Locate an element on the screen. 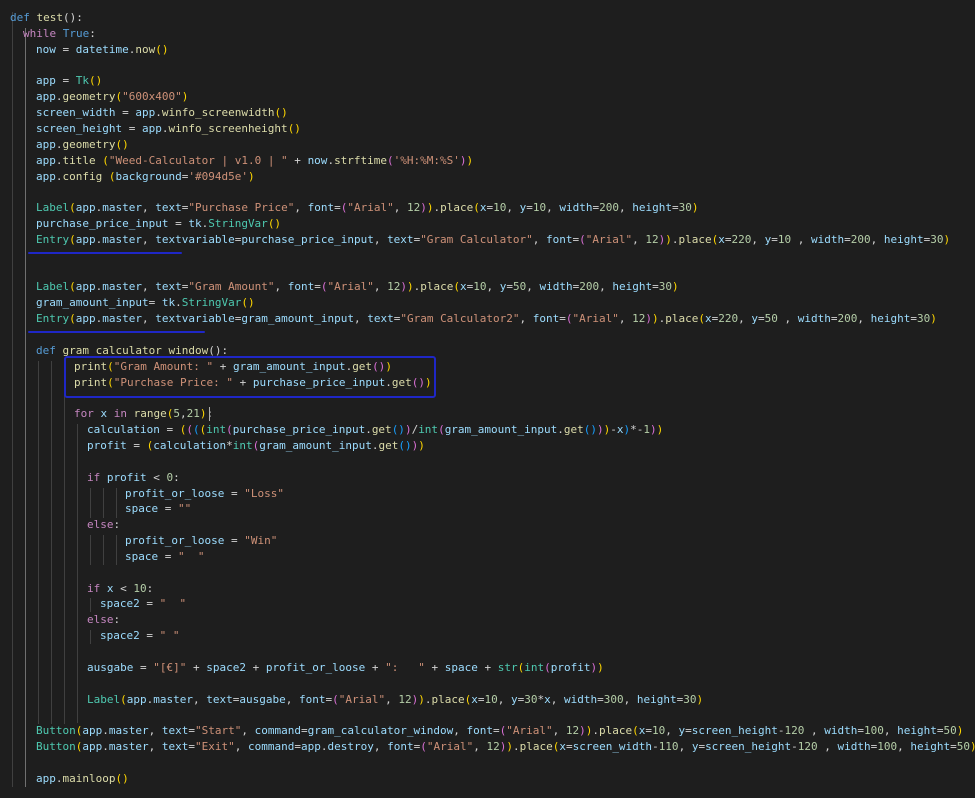  code-token: screen_height is located at coordinates (748, 746).